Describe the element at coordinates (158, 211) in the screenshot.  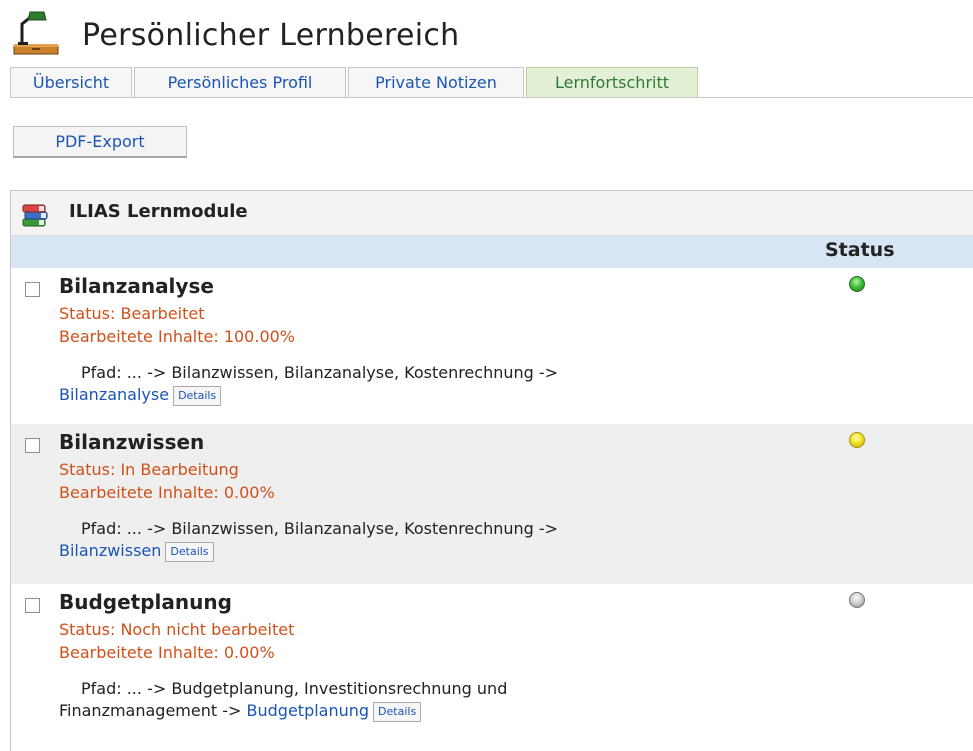
I see `table-title: ILIAS Lernmodule` at that location.